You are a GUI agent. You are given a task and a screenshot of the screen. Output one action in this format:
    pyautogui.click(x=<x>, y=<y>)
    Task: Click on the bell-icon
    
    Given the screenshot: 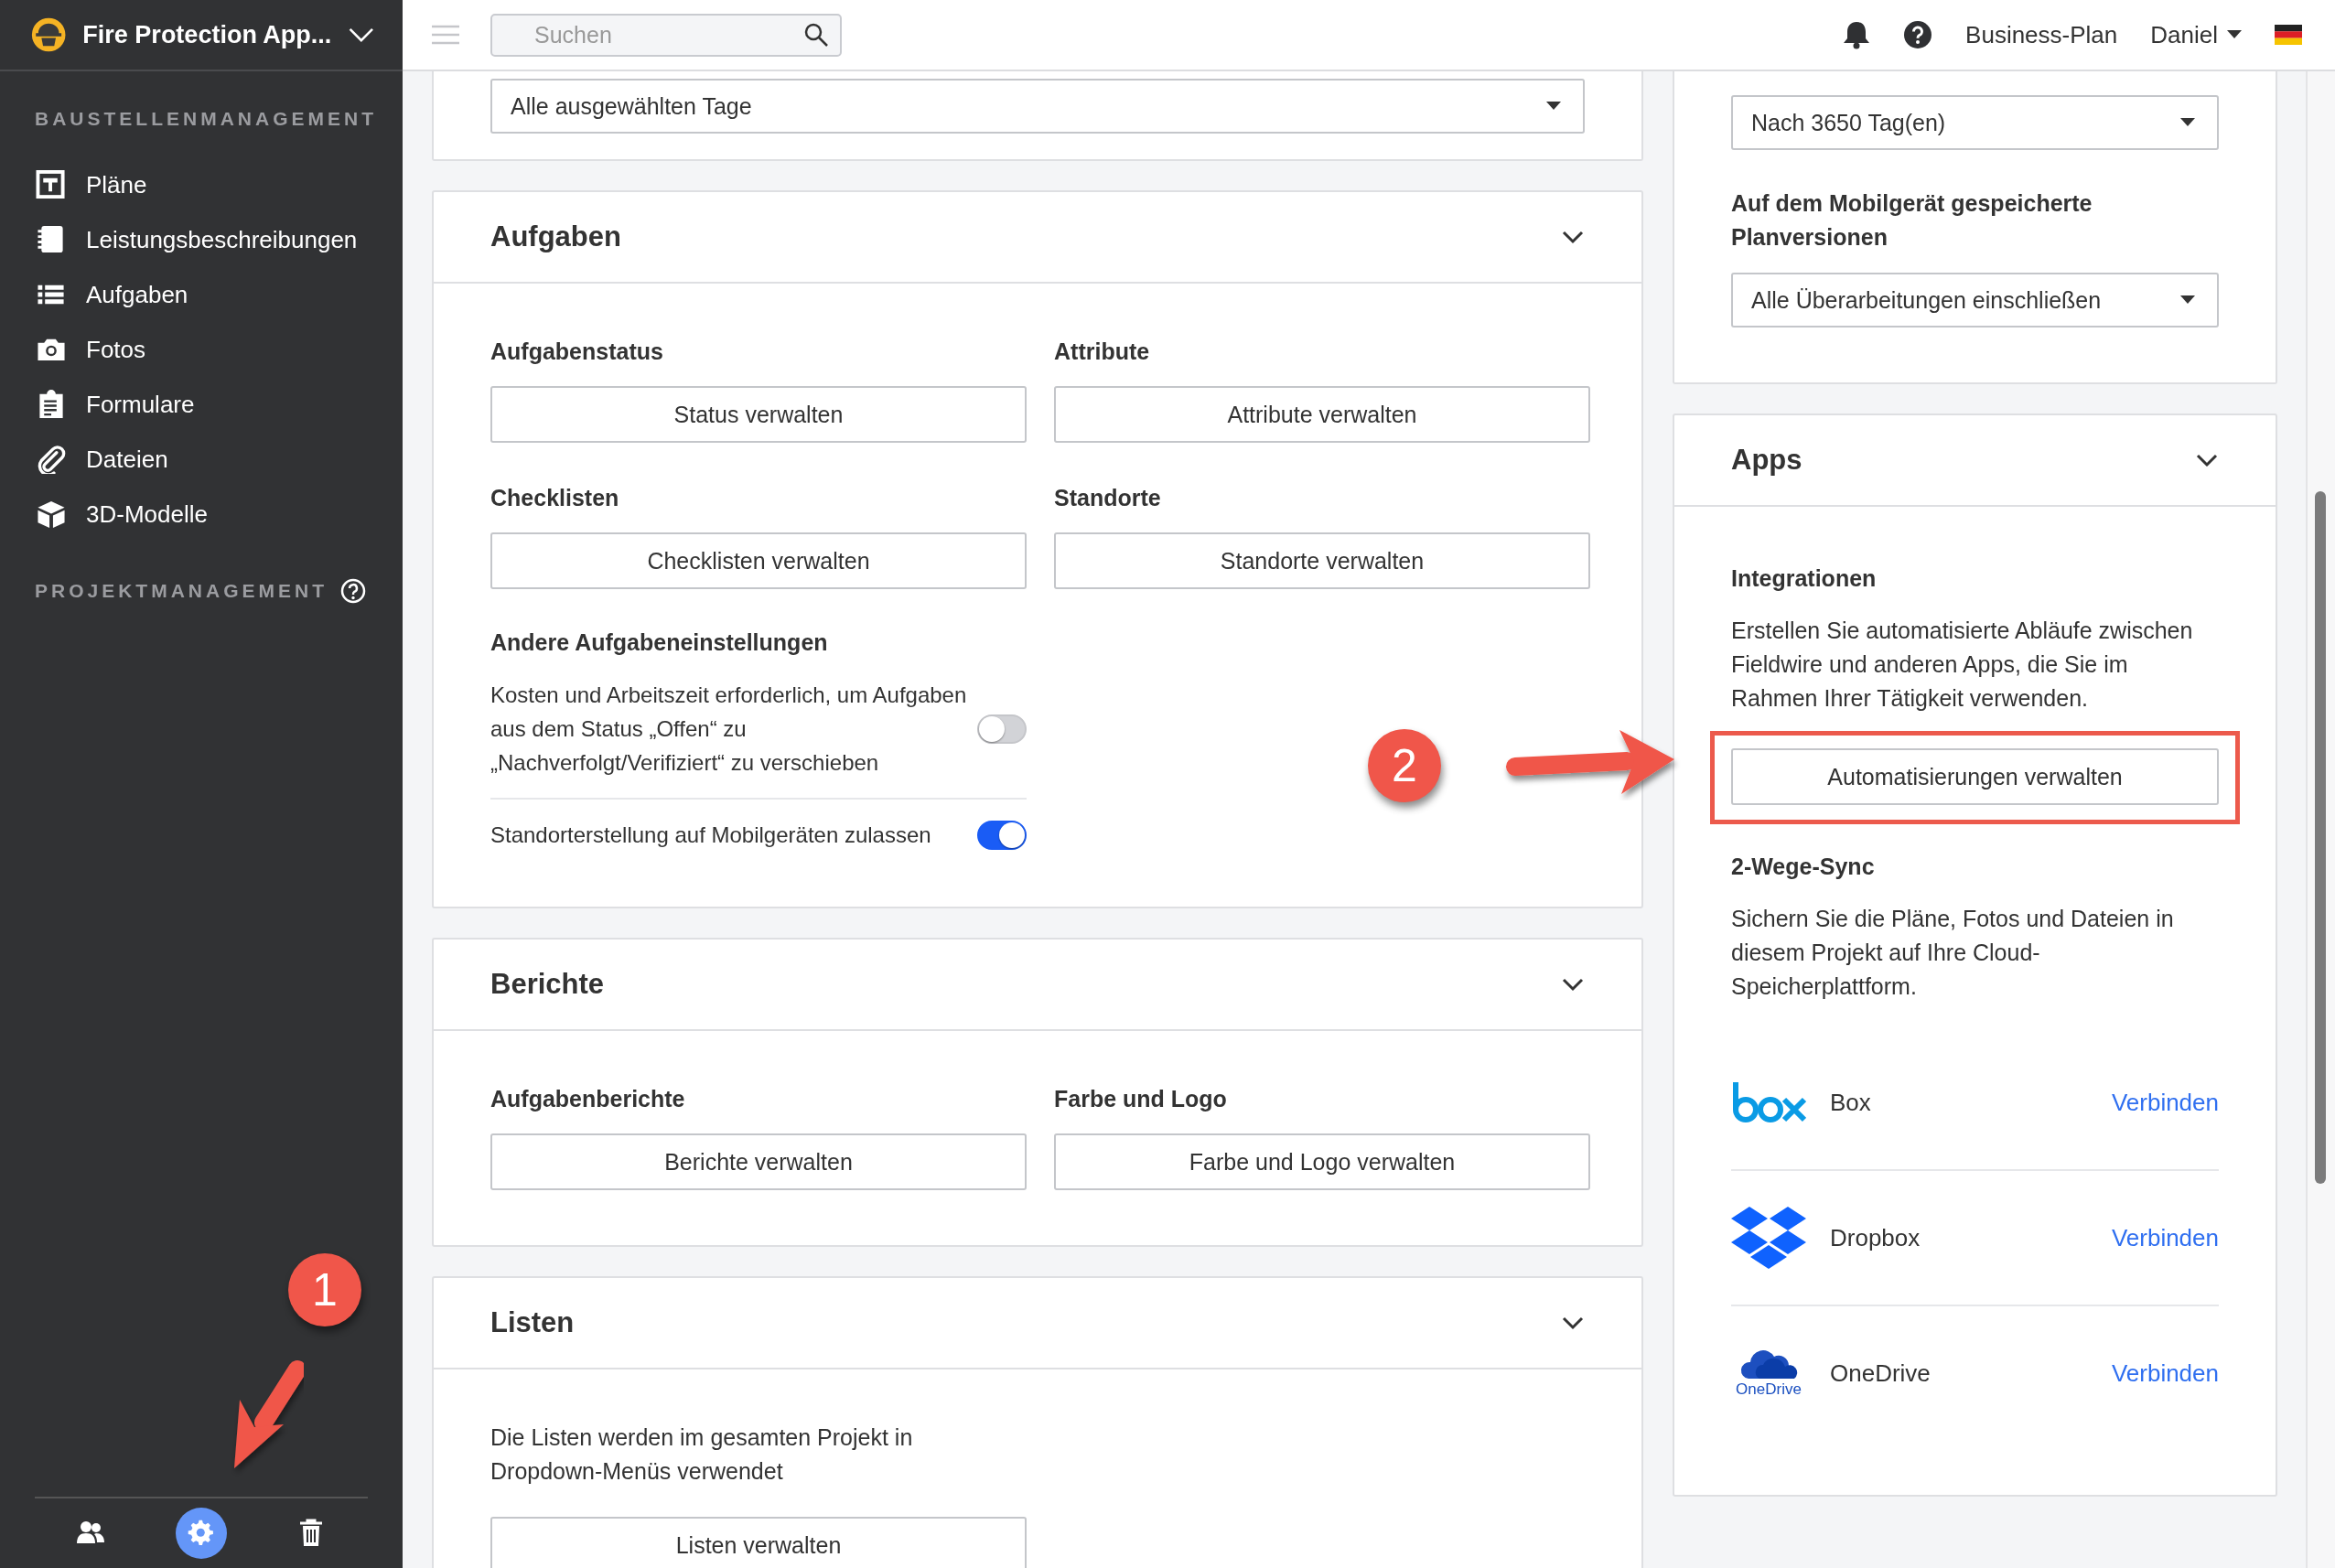 What is the action you would take?
    pyautogui.click(x=1857, y=34)
    